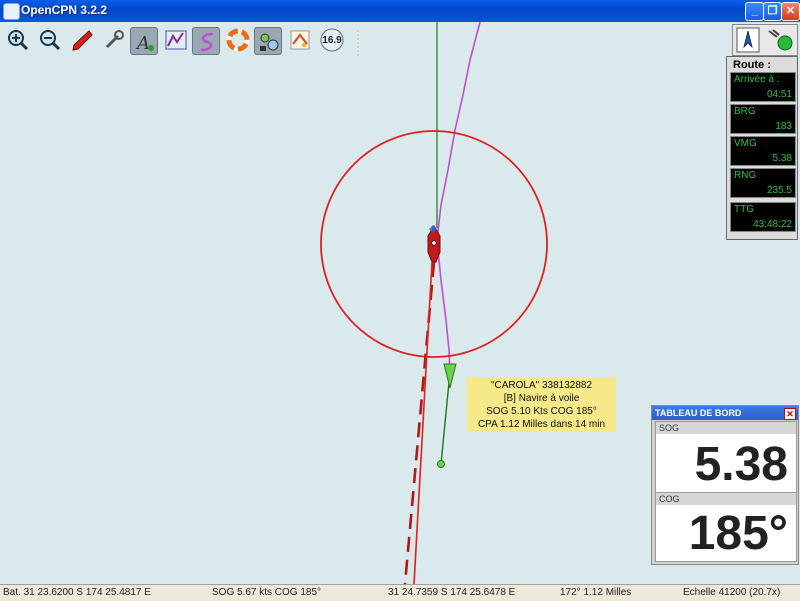  I want to click on compass-gps-widget, so click(765, 40).